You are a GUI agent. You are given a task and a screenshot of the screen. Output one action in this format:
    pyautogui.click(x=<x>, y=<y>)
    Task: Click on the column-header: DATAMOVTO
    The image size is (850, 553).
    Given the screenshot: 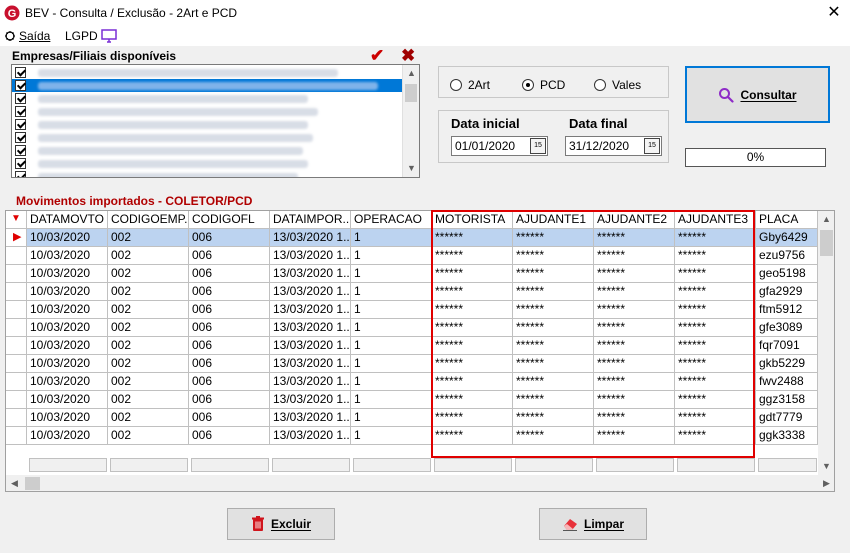 What is the action you would take?
    pyautogui.click(x=67, y=220)
    